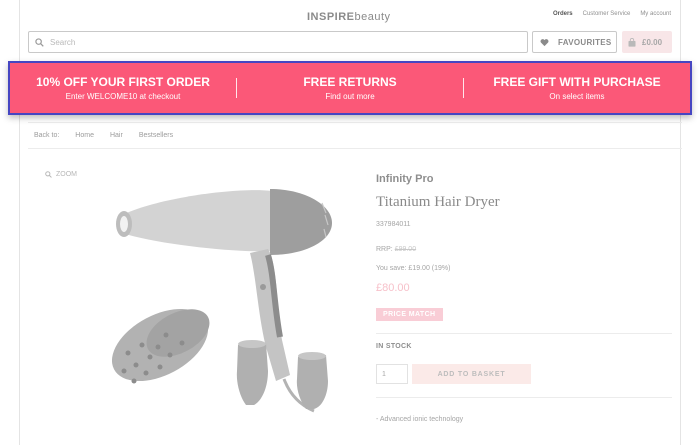 The image size is (700, 445). I want to click on orders-link: Orders, so click(563, 14).